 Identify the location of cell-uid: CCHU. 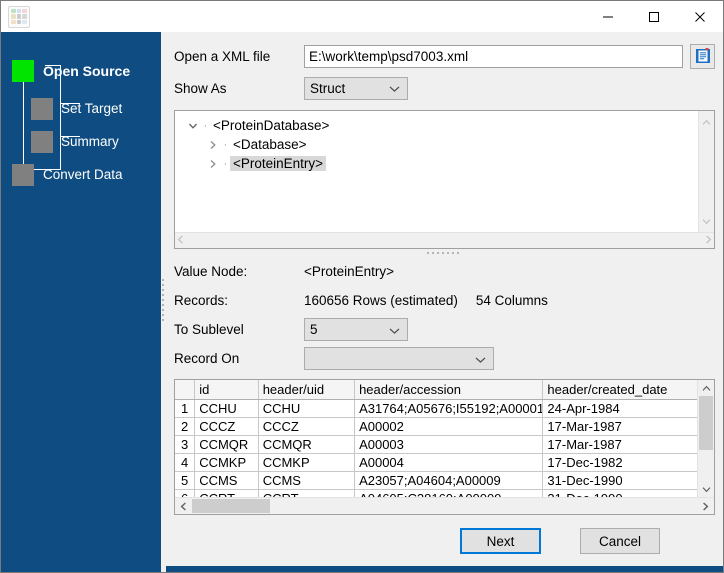
(307, 408).